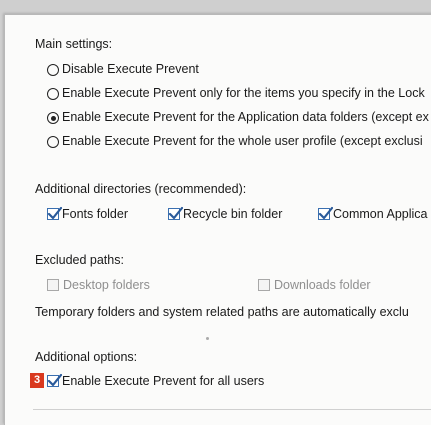 The width and height of the screenshot is (431, 425). Describe the element at coordinates (106, 285) in the screenshot. I see `checkbox-label: Desktop folders` at that location.